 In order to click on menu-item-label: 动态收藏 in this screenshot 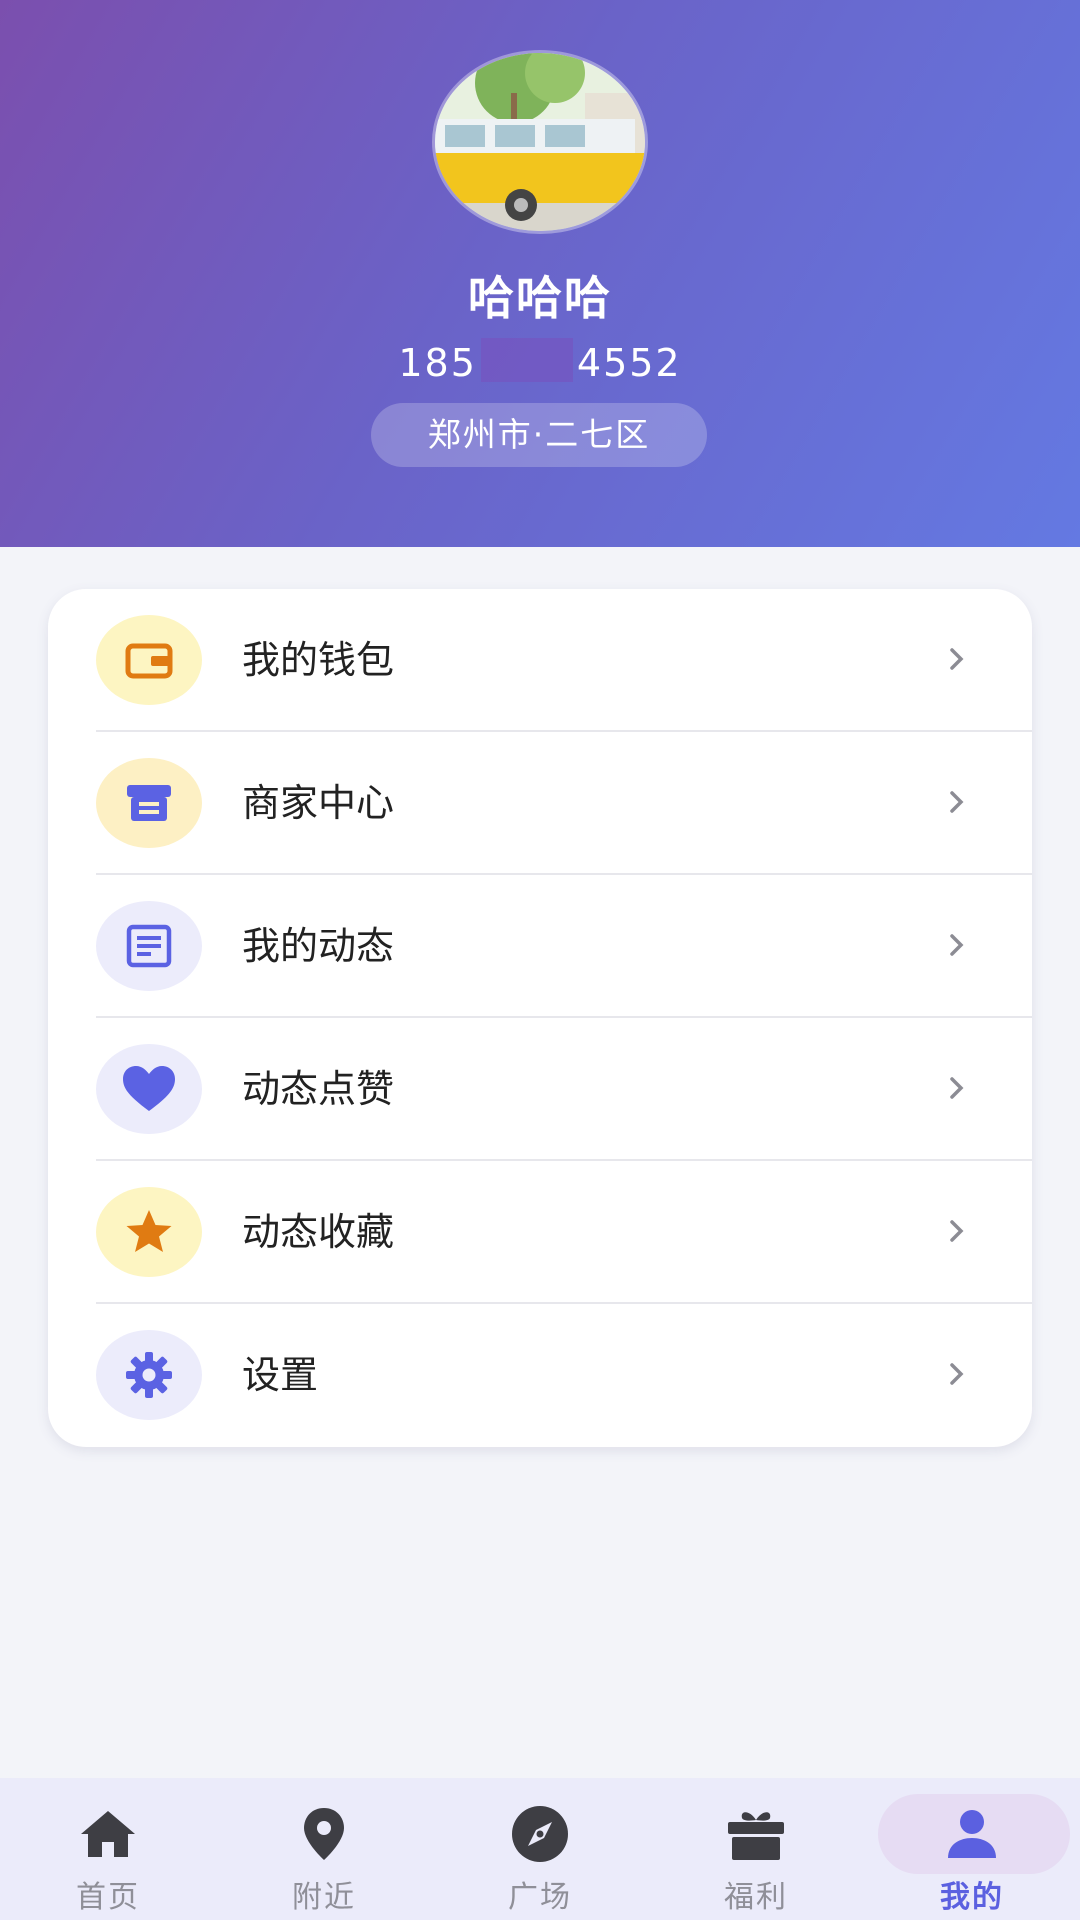, I will do `click(318, 1232)`.